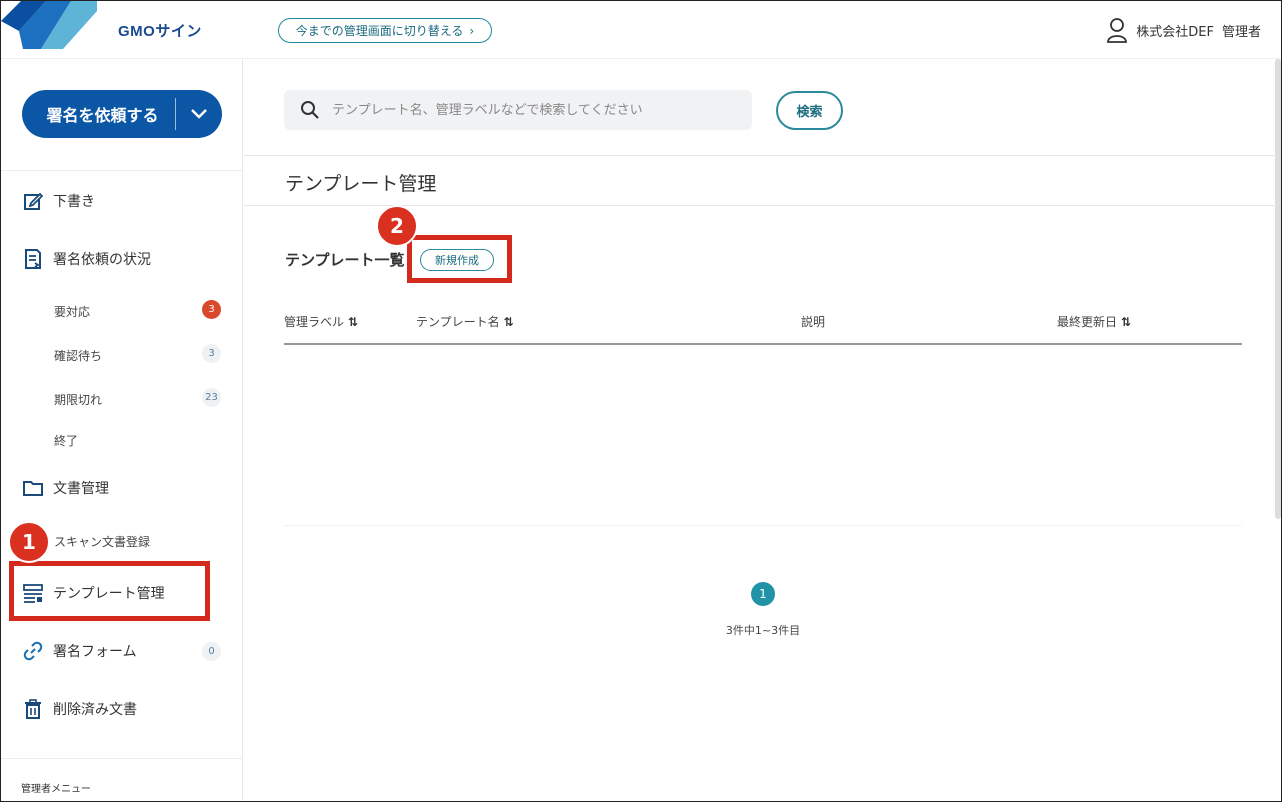 The width and height of the screenshot is (1282, 802). What do you see at coordinates (760, 155) in the screenshot?
I see `content-divider` at bounding box center [760, 155].